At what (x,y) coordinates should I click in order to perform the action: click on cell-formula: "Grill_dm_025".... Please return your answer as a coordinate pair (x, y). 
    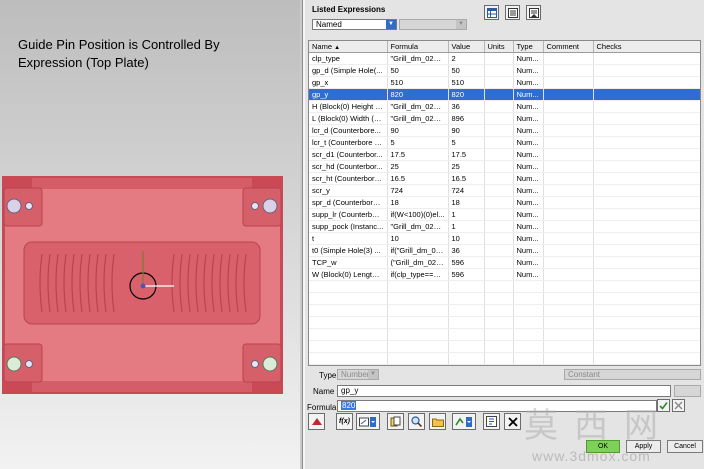
    Looking at the image, I should click on (418, 118).